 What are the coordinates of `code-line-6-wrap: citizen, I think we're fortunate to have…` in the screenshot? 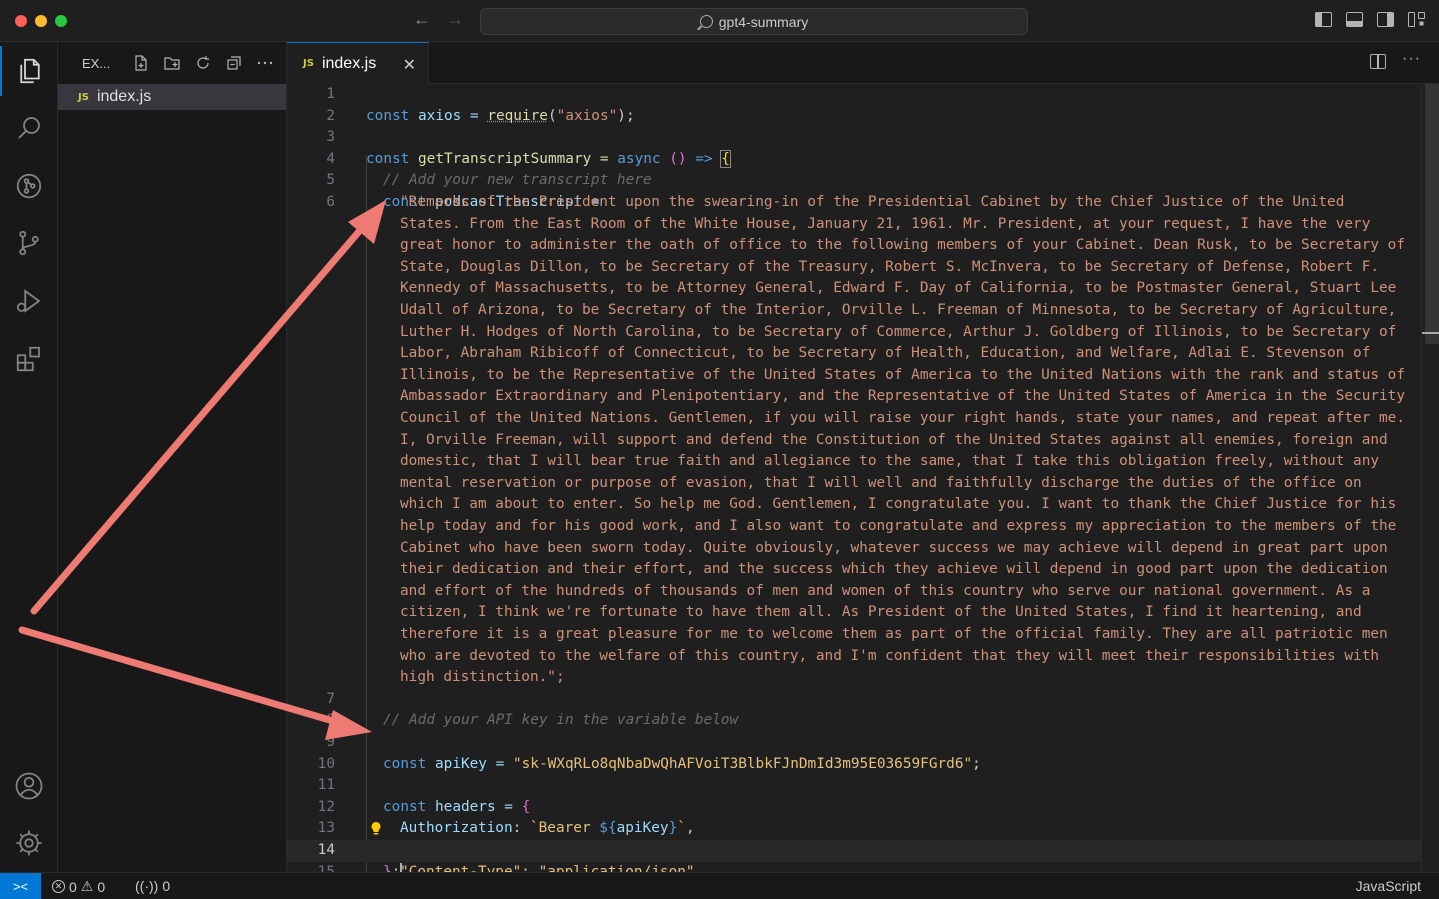 It's located at (881, 612).